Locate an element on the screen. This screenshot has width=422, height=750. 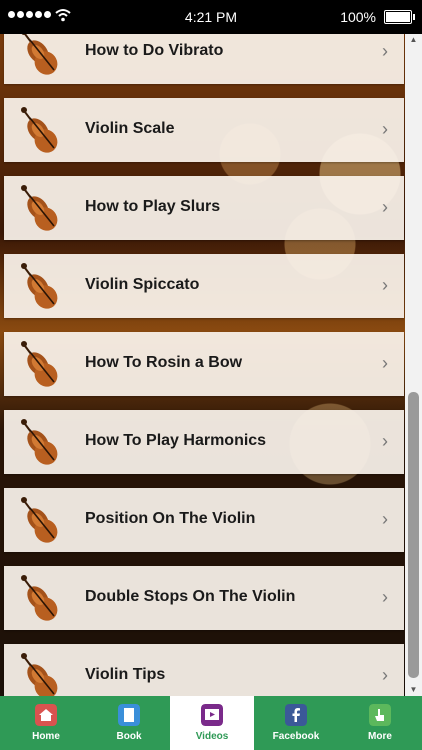
list-item: Double Stops On The Violin › is located at coordinates (204, 598).